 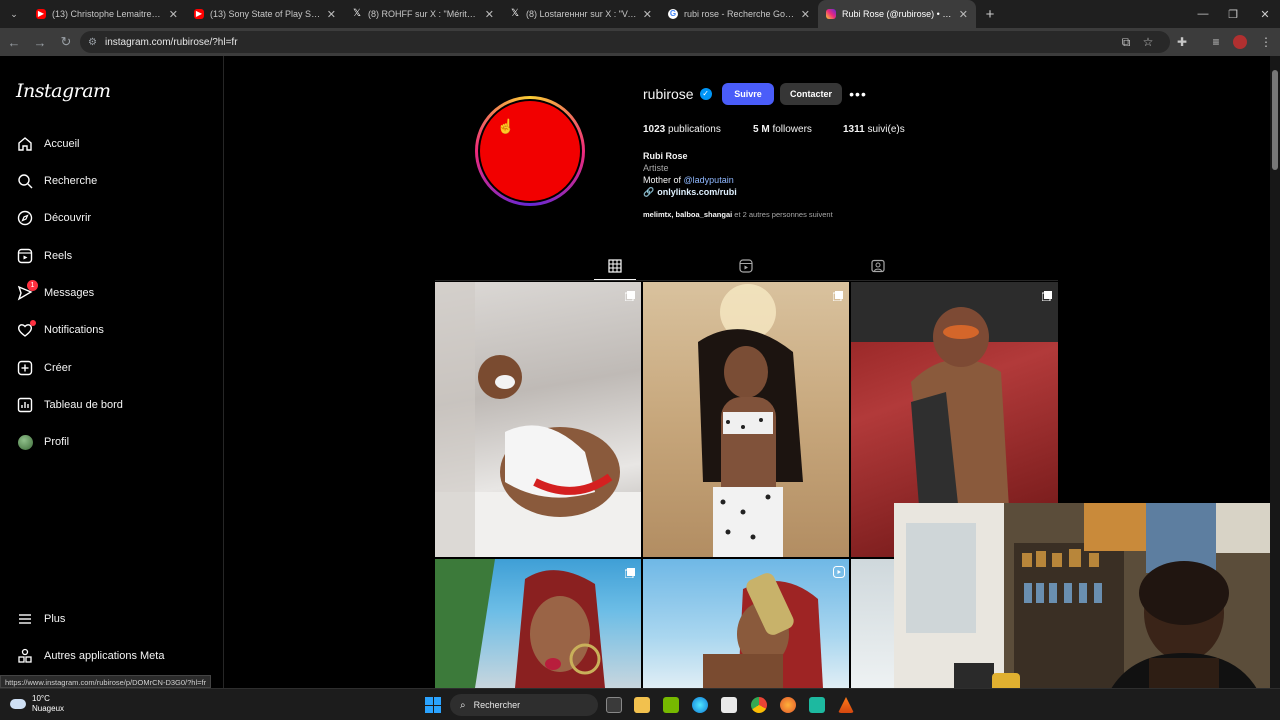 What do you see at coordinates (60, 330) in the screenshot?
I see `nav-notifications: Notifications` at bounding box center [60, 330].